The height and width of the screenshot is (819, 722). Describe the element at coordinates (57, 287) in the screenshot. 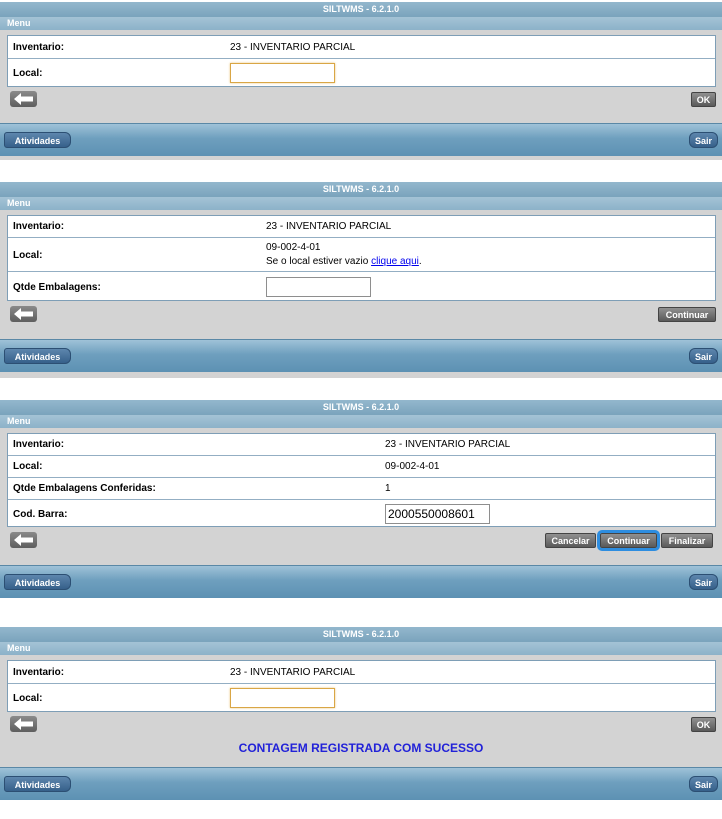

I see `qty-label: Qtde Embalagens:` at that location.